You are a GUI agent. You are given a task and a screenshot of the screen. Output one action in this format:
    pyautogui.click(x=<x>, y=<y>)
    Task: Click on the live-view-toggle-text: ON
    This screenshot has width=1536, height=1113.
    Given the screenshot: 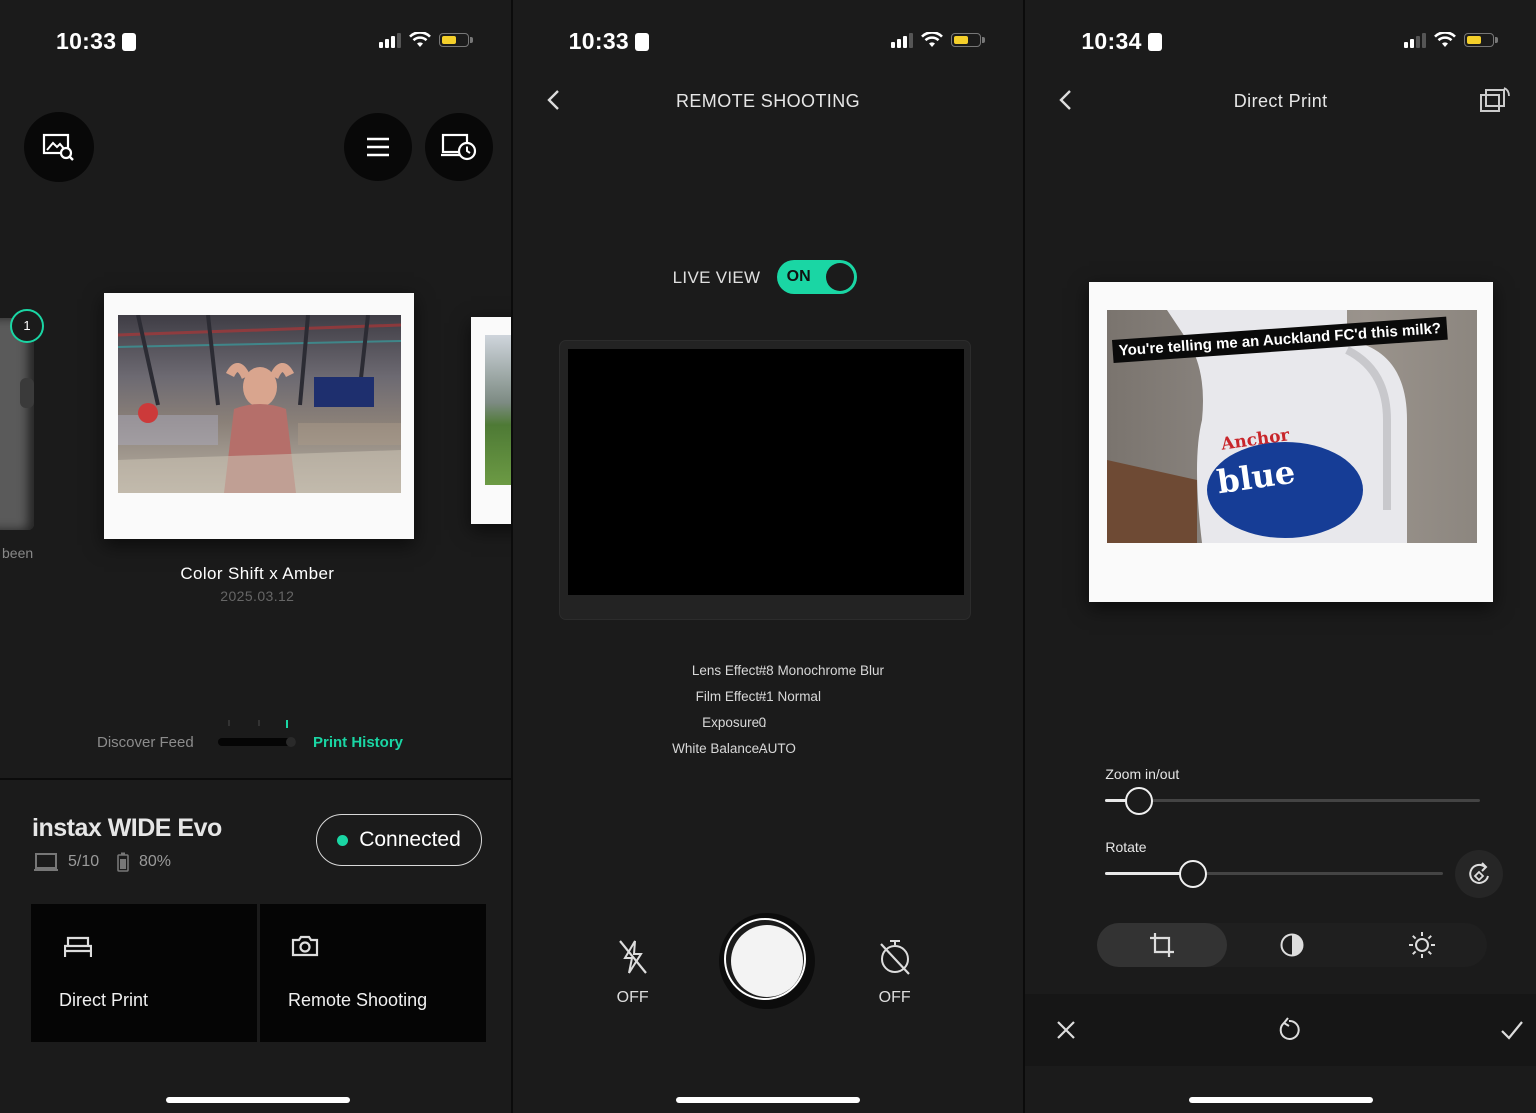 What is the action you would take?
    pyautogui.click(x=798, y=276)
    